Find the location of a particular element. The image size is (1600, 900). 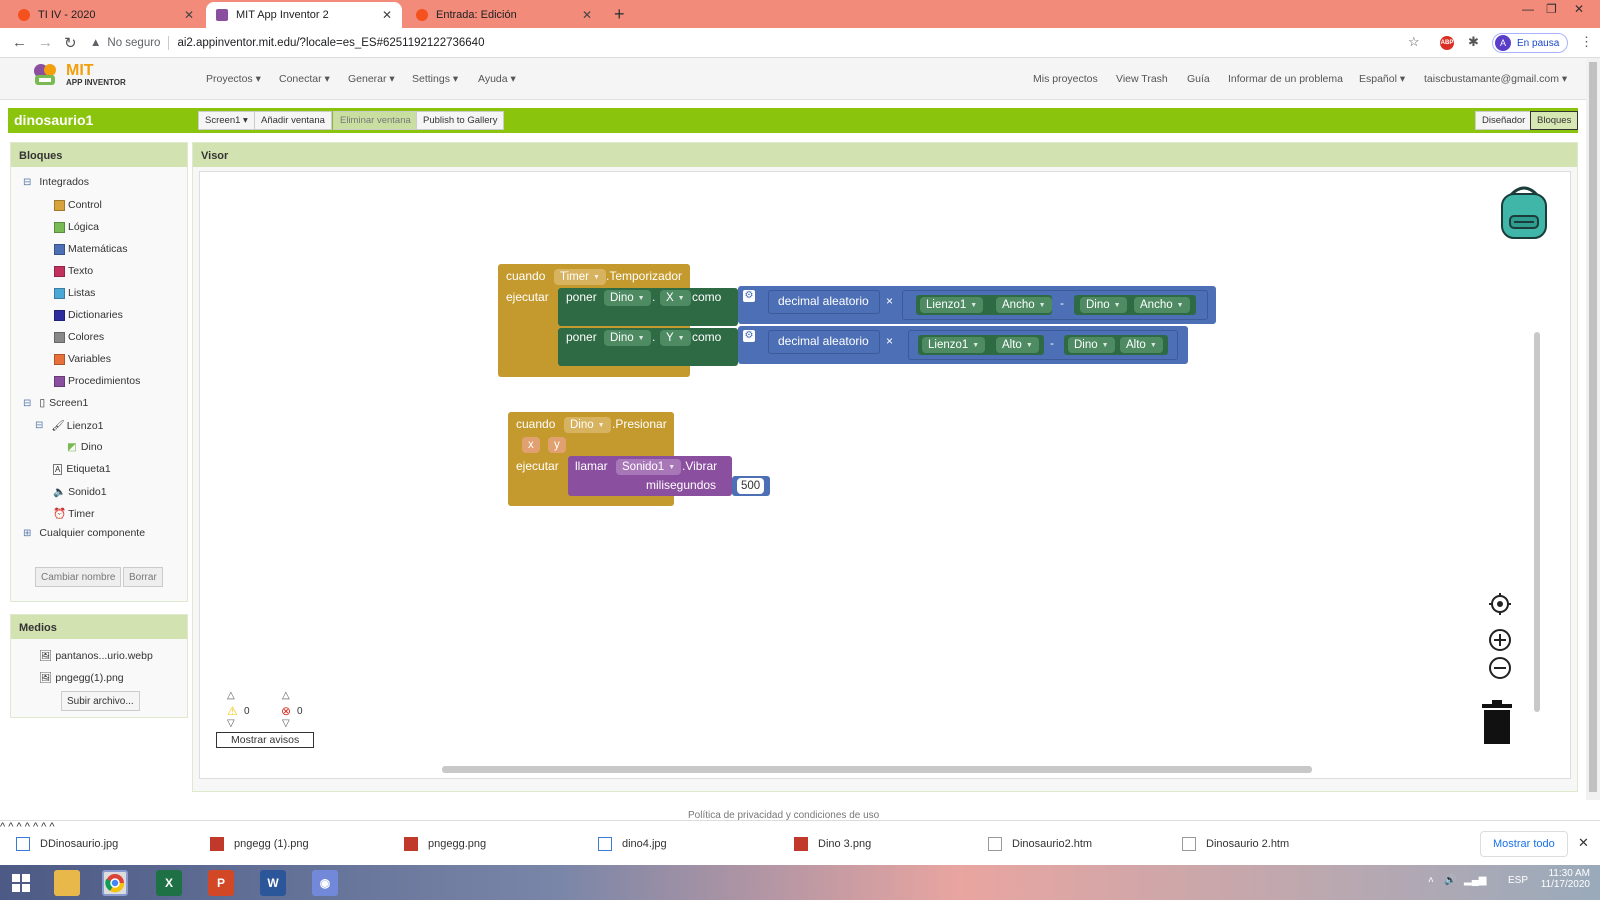

remove-screen-button: Eliminar ventana is located at coordinates (375, 120).